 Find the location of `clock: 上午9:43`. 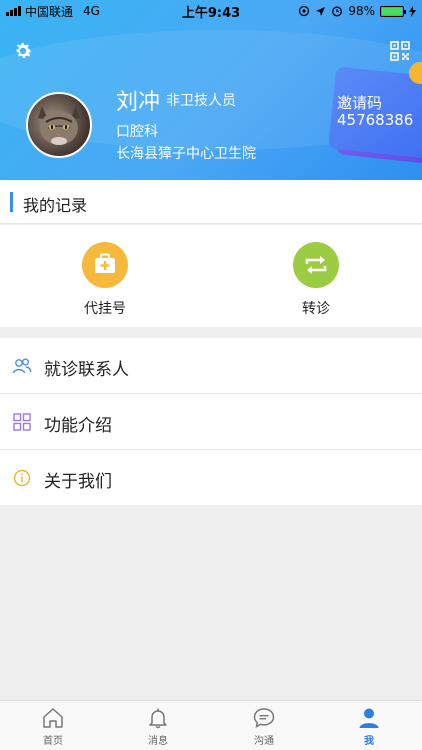

clock: 上午9:43 is located at coordinates (211, 13).